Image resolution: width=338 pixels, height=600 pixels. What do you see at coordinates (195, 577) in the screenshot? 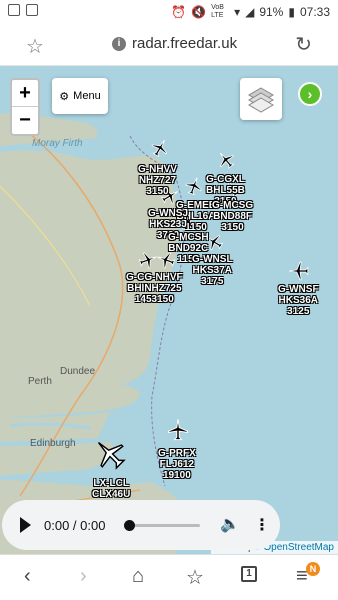
I see `bookmarks-icon: ☆` at bounding box center [195, 577].